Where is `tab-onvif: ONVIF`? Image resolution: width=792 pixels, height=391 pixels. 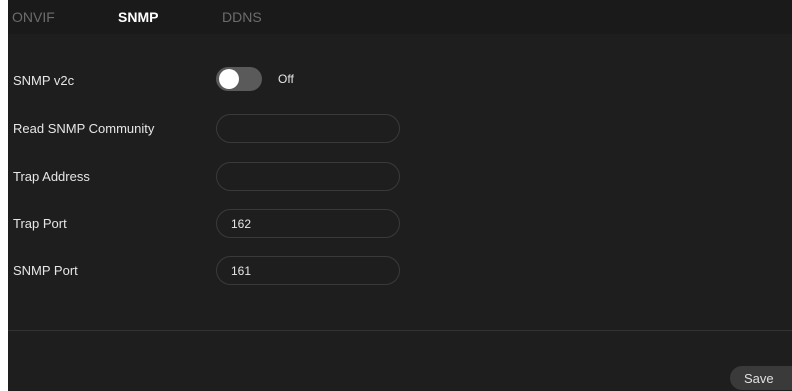
tab-onvif: ONVIF is located at coordinates (33, 17).